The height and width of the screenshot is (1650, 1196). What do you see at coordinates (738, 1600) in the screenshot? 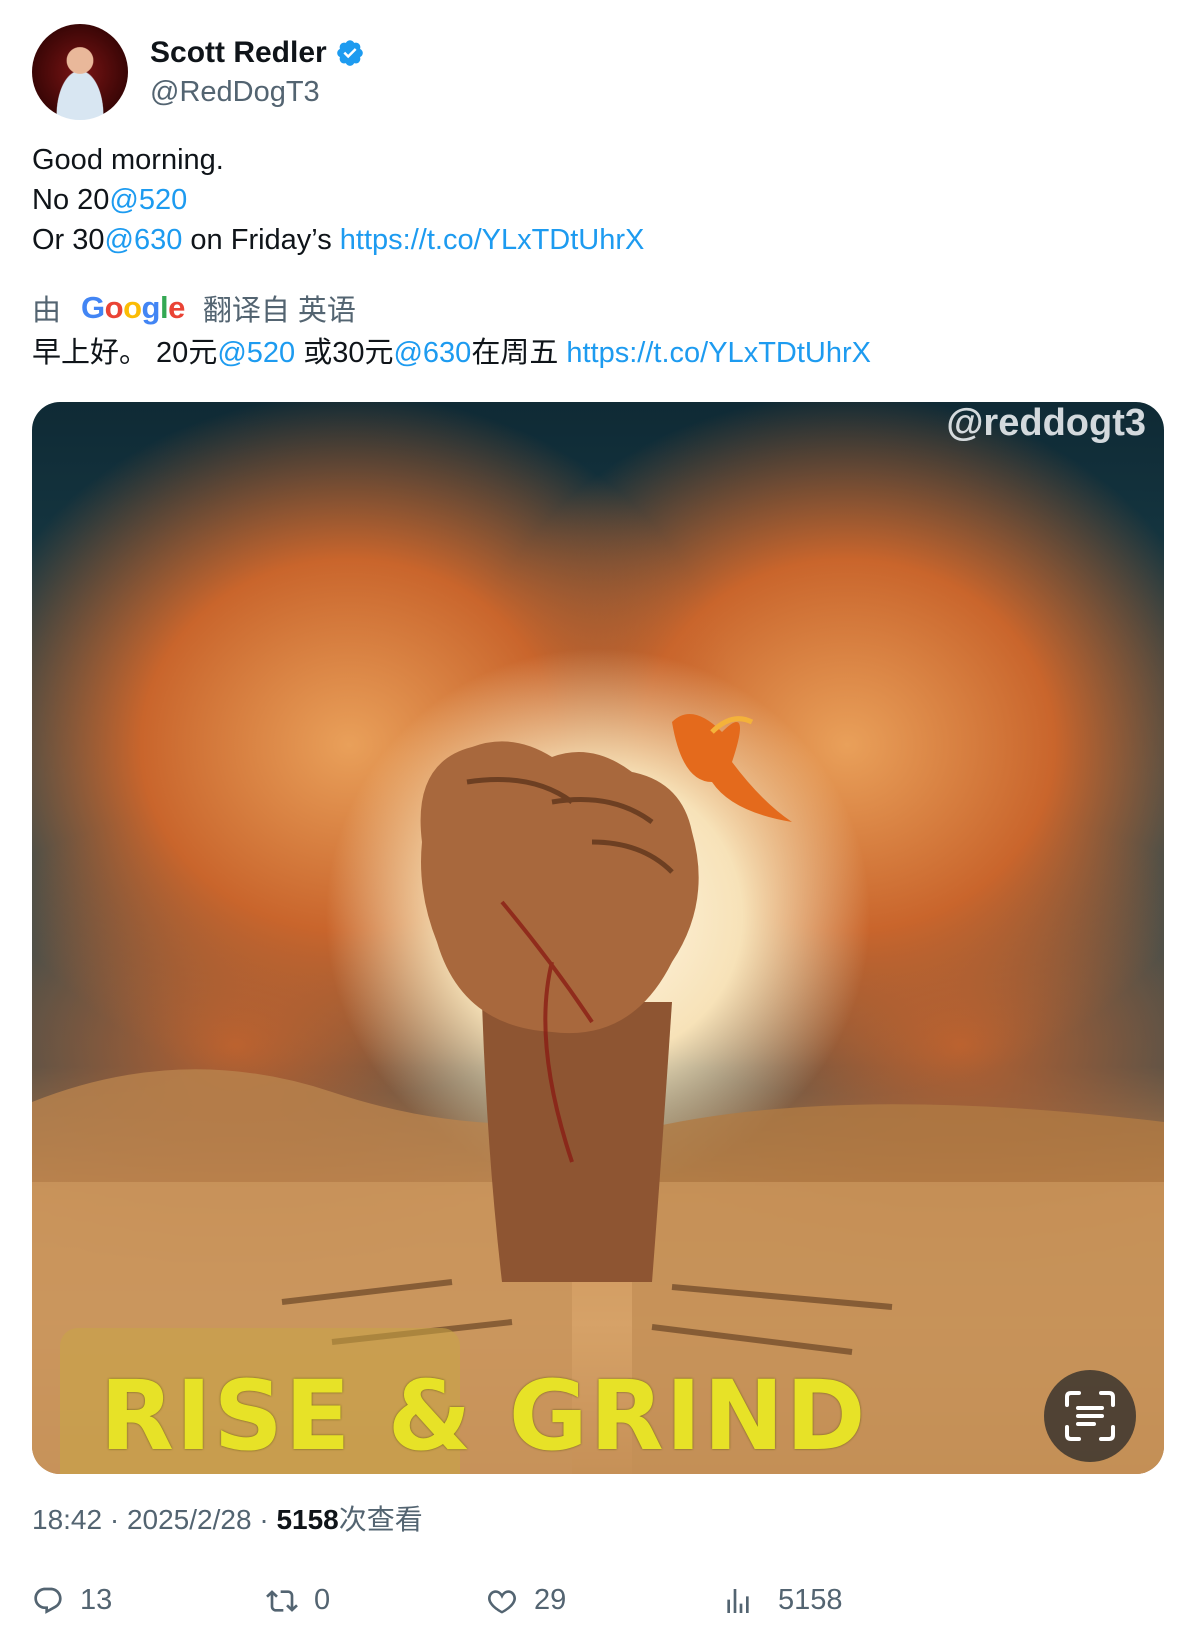
I see `analytics-icon` at bounding box center [738, 1600].